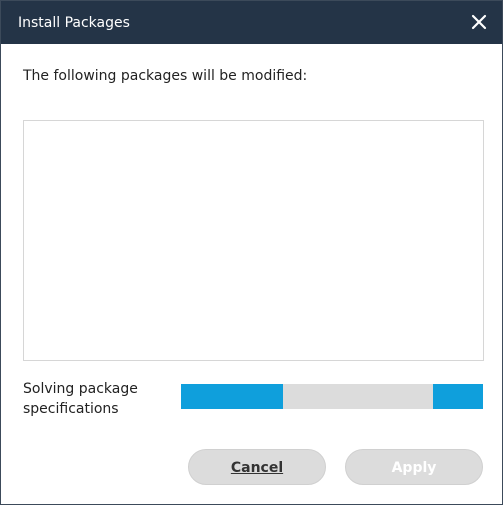 The width and height of the screenshot is (503, 505). Describe the element at coordinates (414, 467) in the screenshot. I see `apply-button: Apply` at that location.